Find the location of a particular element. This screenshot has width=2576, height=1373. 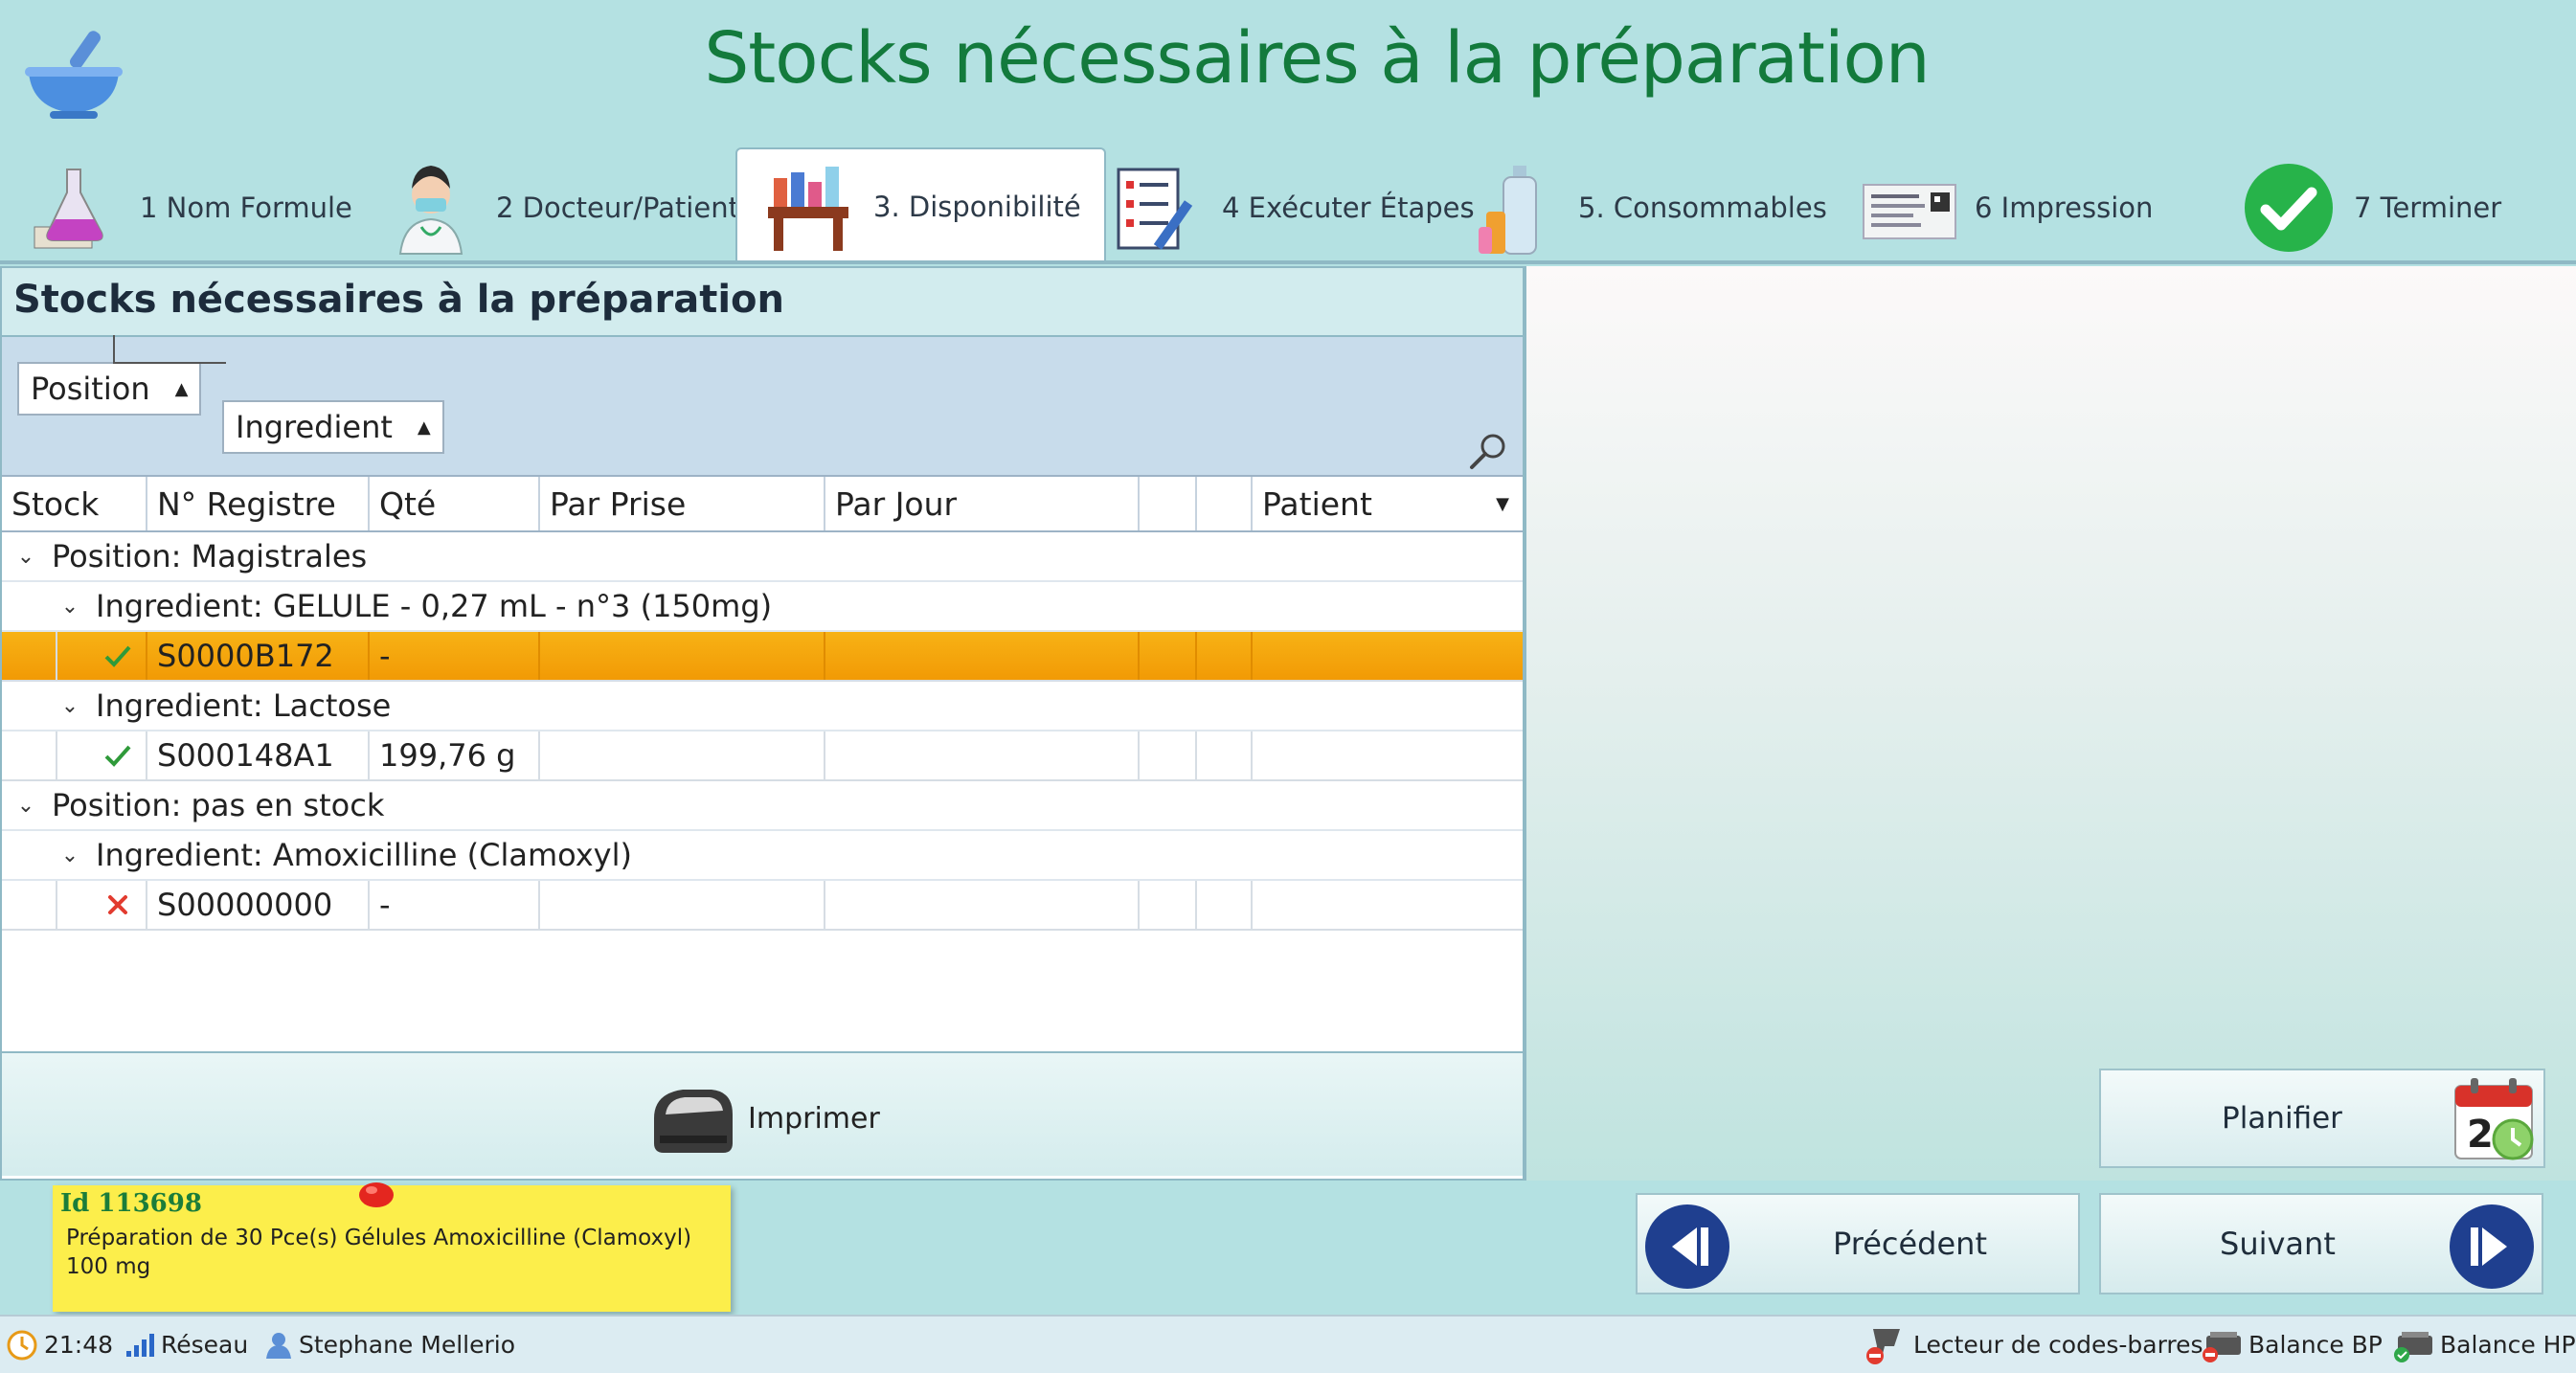

group-by-area: Position ▲ Ingredient ▲ is located at coordinates (762, 407).